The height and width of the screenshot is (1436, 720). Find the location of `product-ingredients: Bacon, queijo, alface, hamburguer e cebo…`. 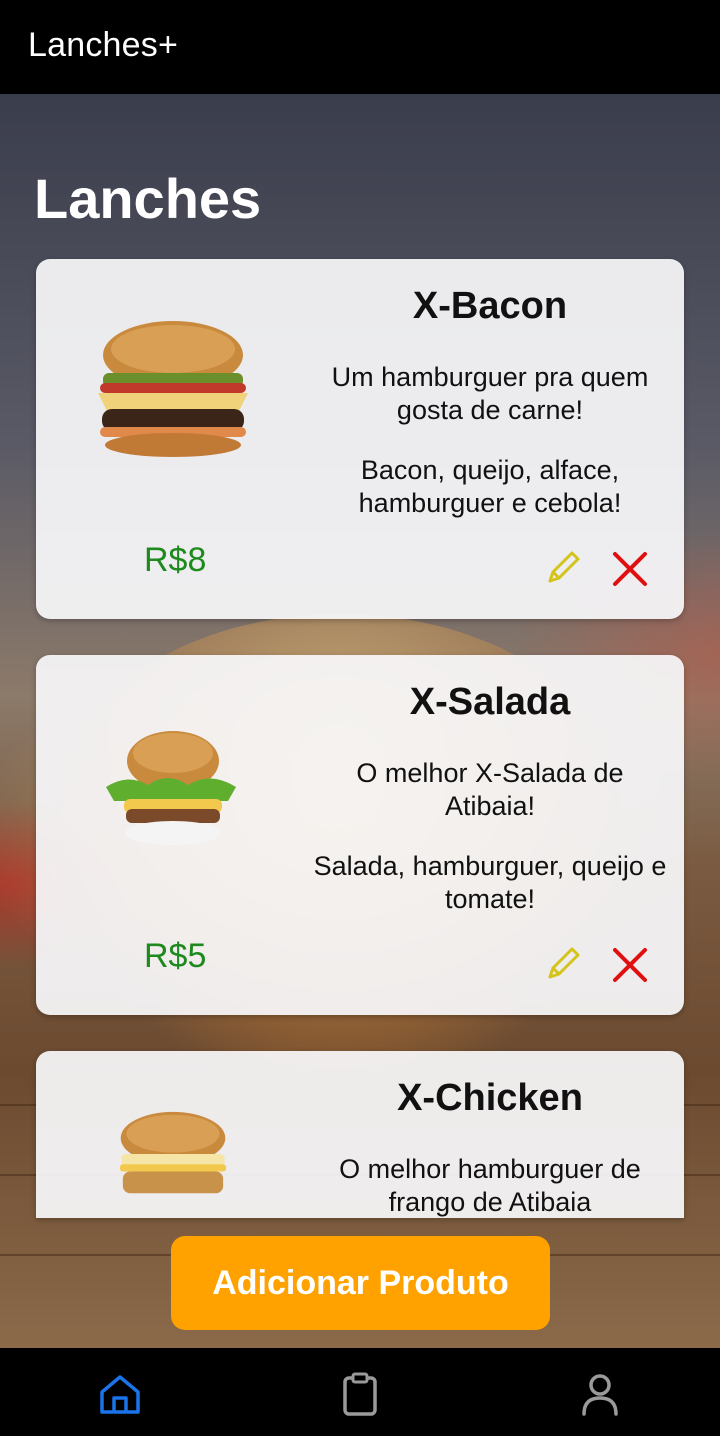

product-ingredients: Bacon, queijo, alface, hamburguer e cebo… is located at coordinates (490, 486).